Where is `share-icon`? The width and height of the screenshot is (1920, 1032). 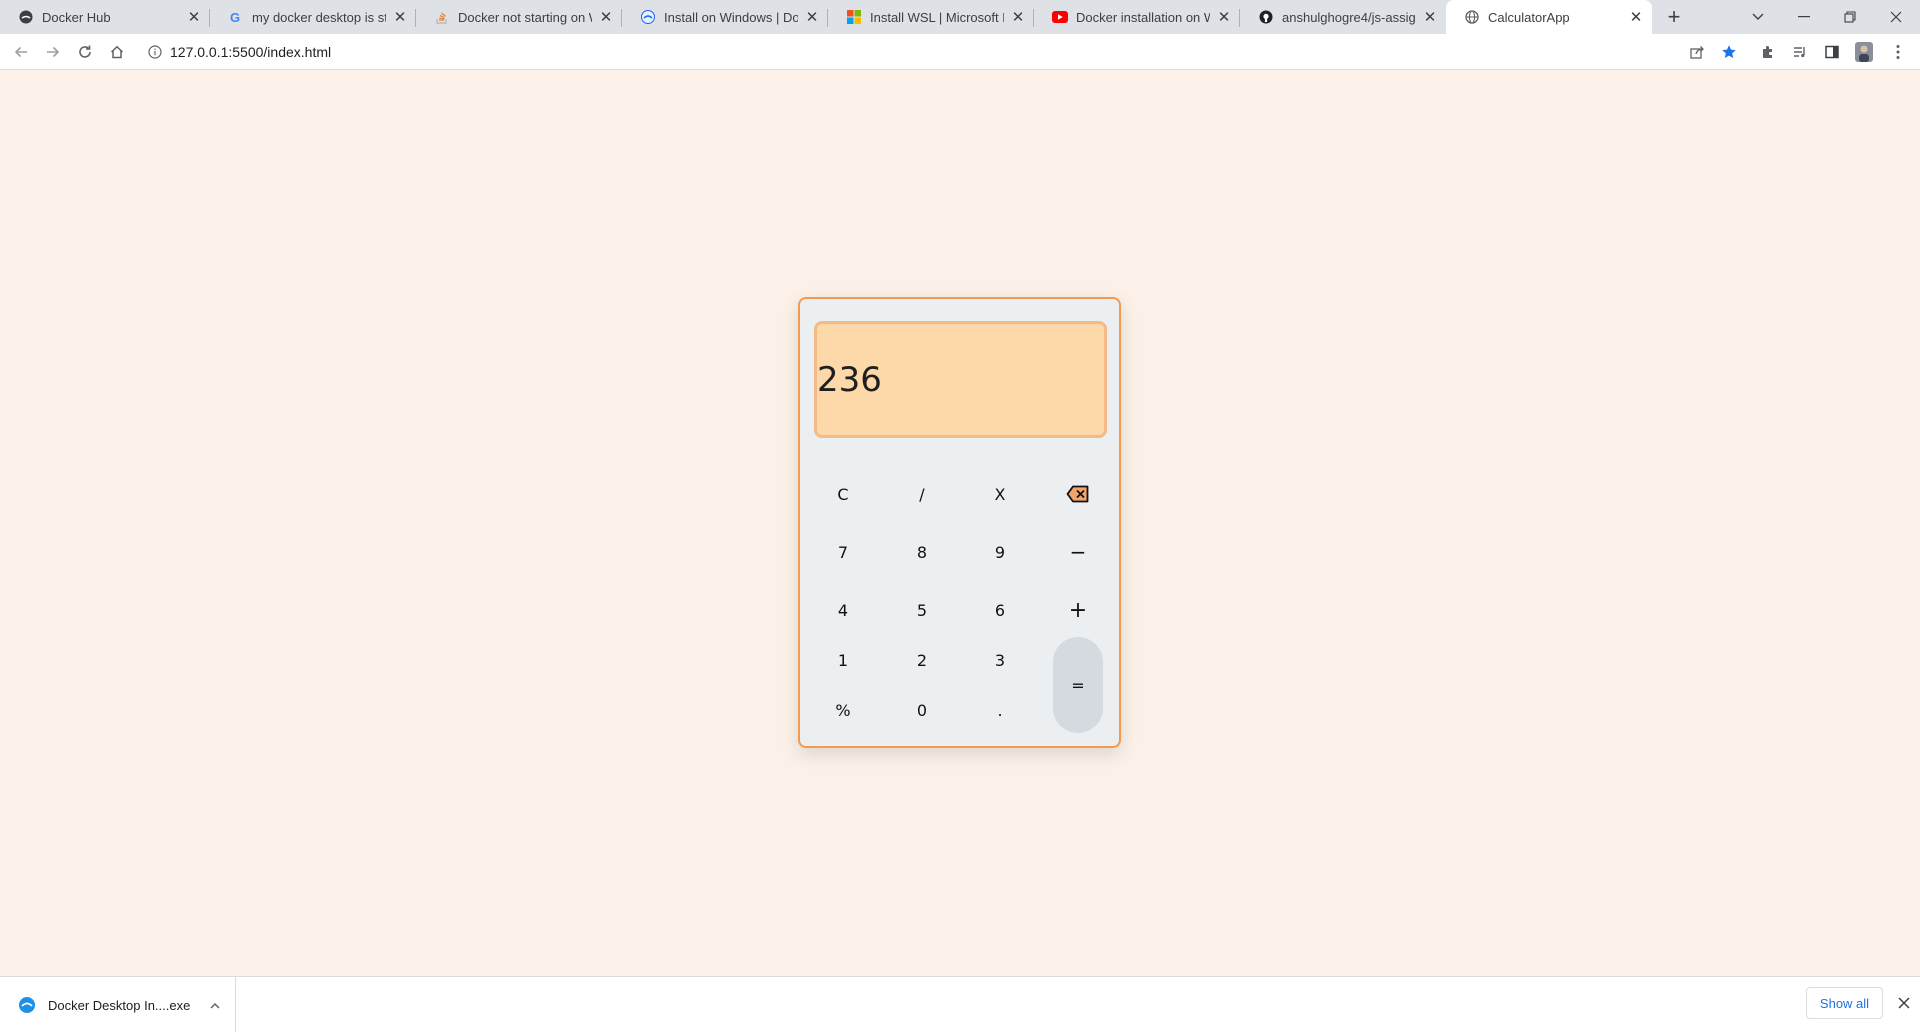 share-icon is located at coordinates (1697, 52).